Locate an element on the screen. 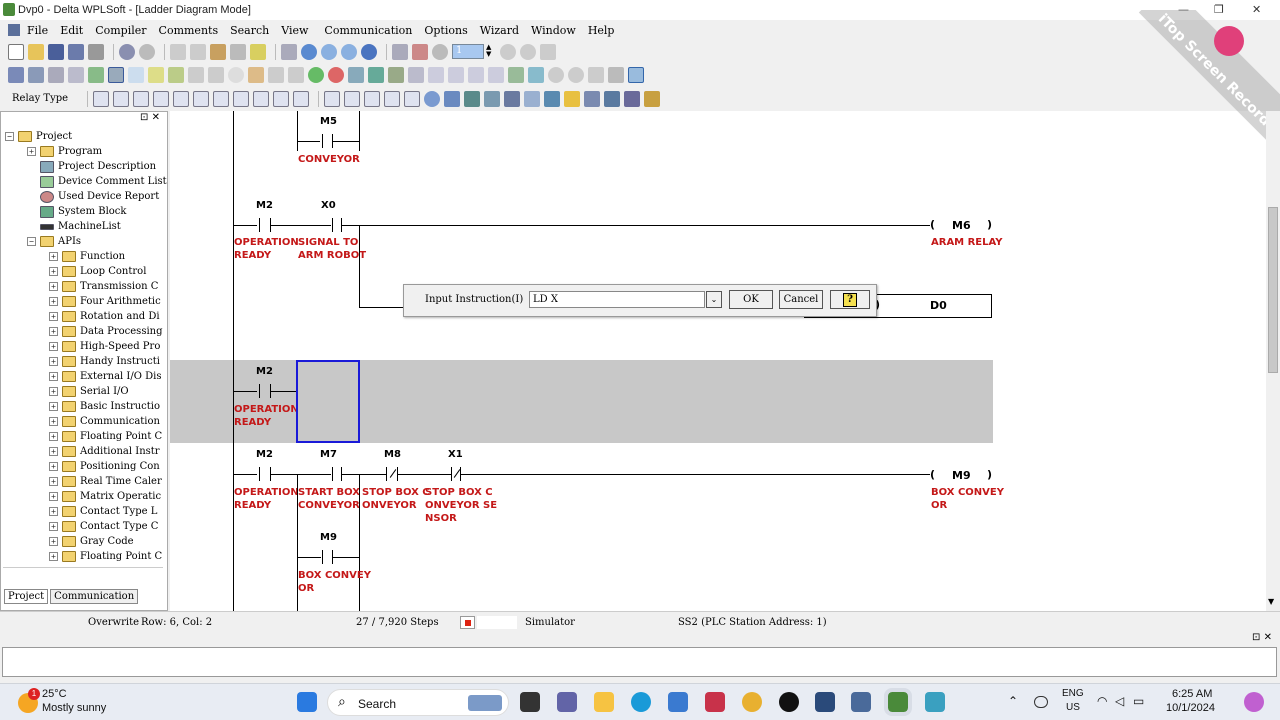 This screenshot has width=1280, height=720. taskbar-search: ⌕ Search is located at coordinates (418, 702).